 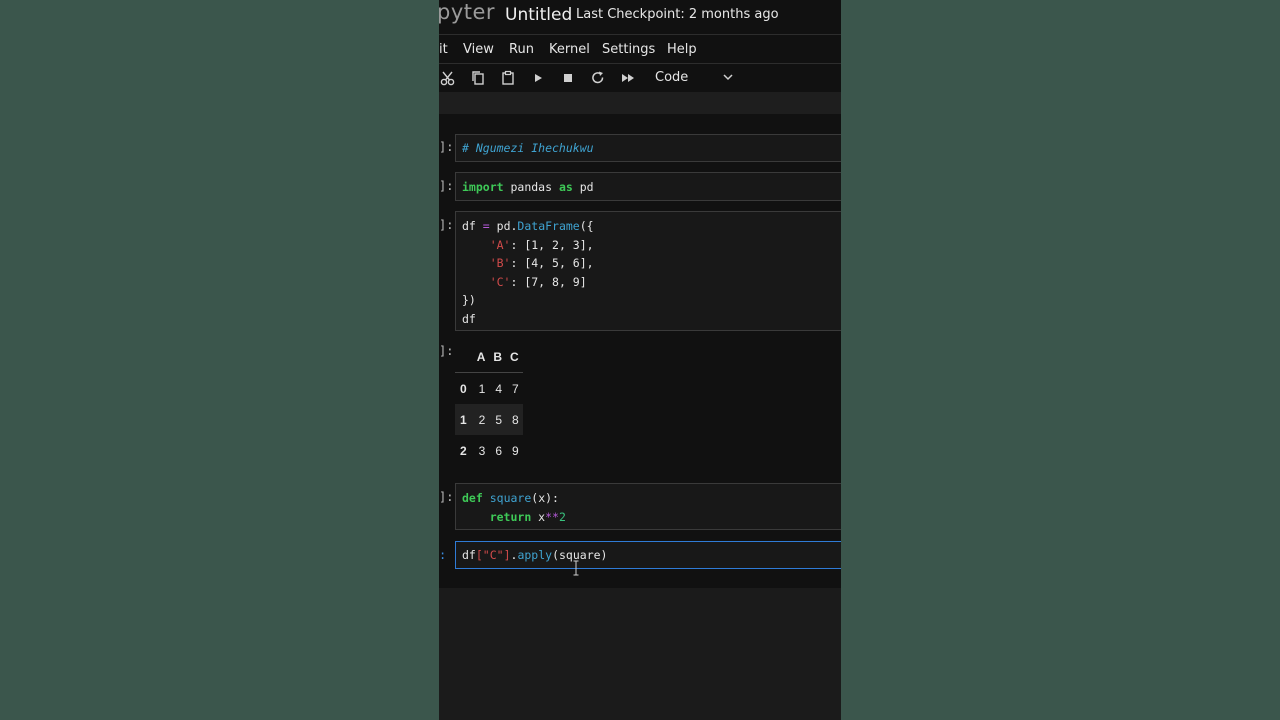 What do you see at coordinates (576, 568) in the screenshot?
I see `text-cursor-icon` at bounding box center [576, 568].